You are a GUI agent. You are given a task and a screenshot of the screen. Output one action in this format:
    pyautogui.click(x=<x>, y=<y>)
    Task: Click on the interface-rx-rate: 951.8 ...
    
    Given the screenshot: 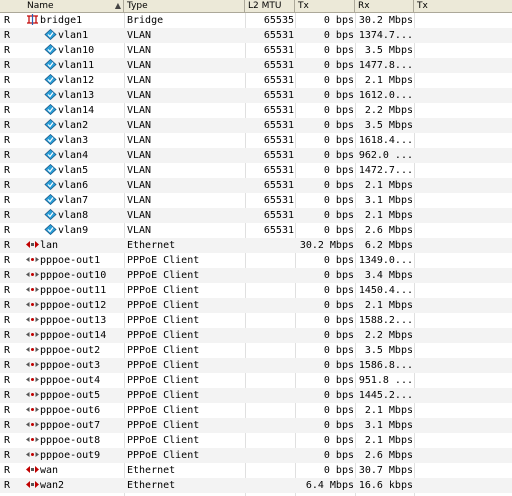 What is the action you would take?
    pyautogui.click(x=385, y=380)
    